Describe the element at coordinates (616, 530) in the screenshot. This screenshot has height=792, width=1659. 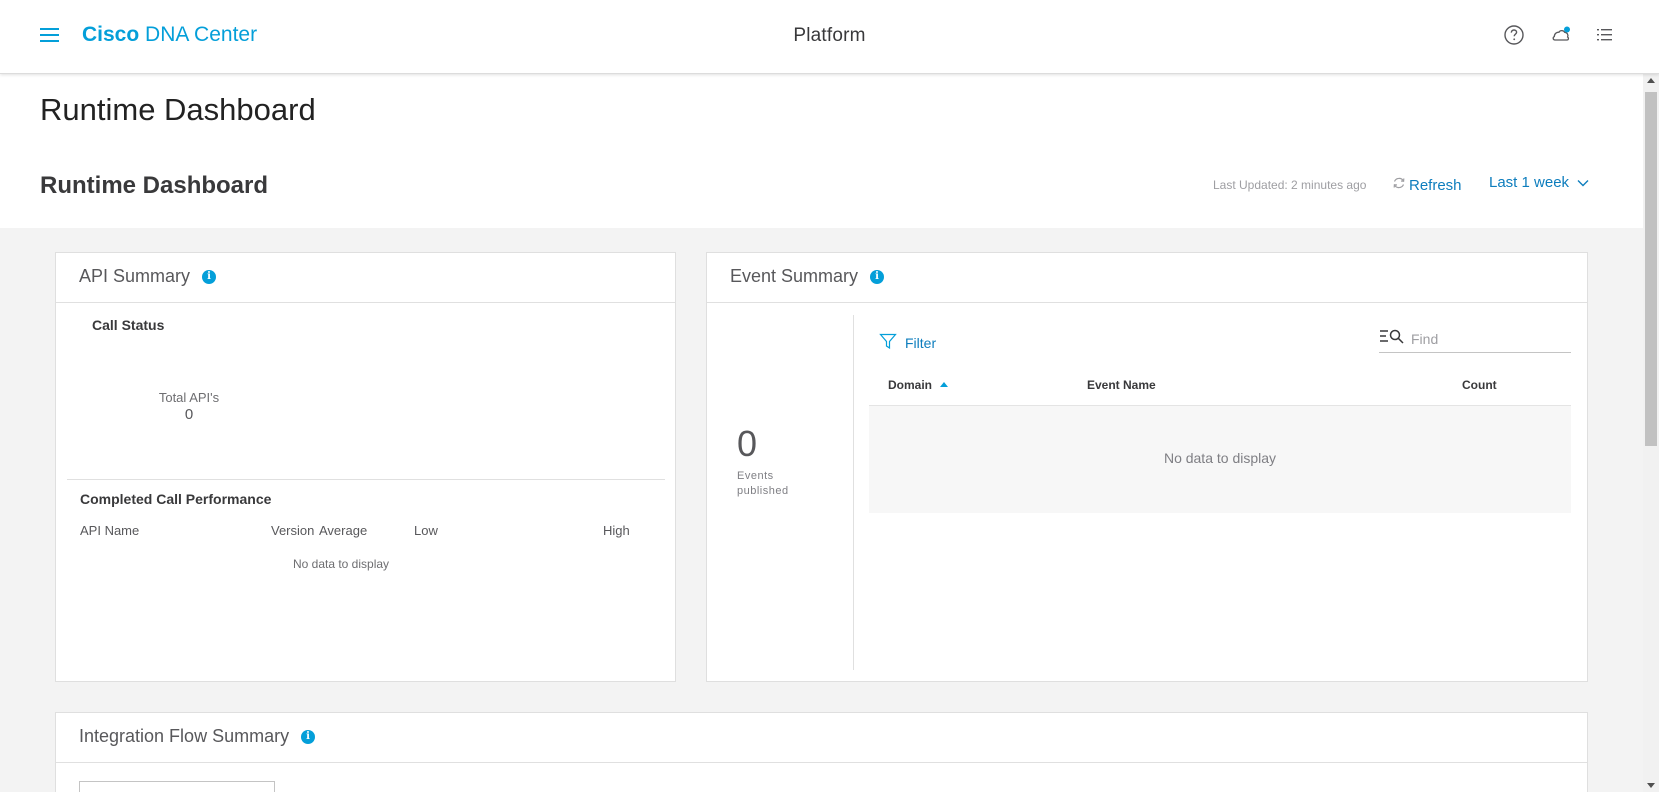
I see `column-header-high: High` at that location.